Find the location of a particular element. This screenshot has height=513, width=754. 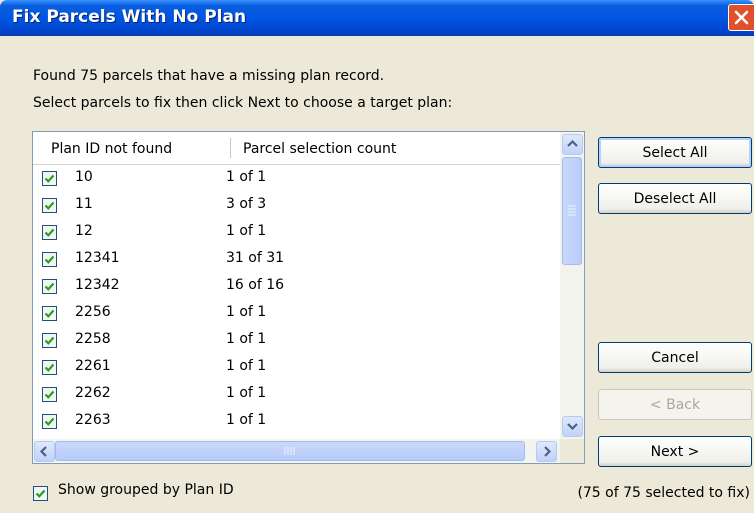

plan-id-cell: 2258 is located at coordinates (93, 339).